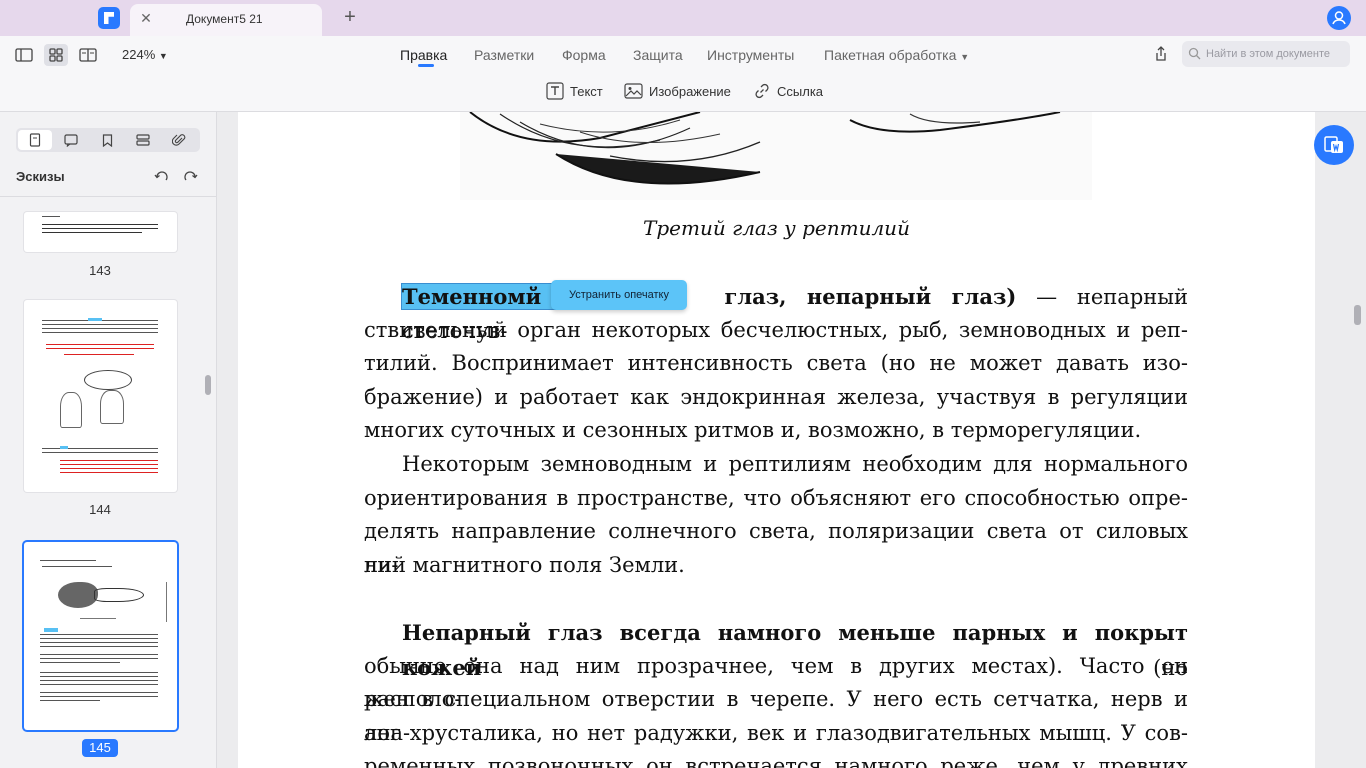  I want to click on reptile-eye-illustration, so click(776, 156).